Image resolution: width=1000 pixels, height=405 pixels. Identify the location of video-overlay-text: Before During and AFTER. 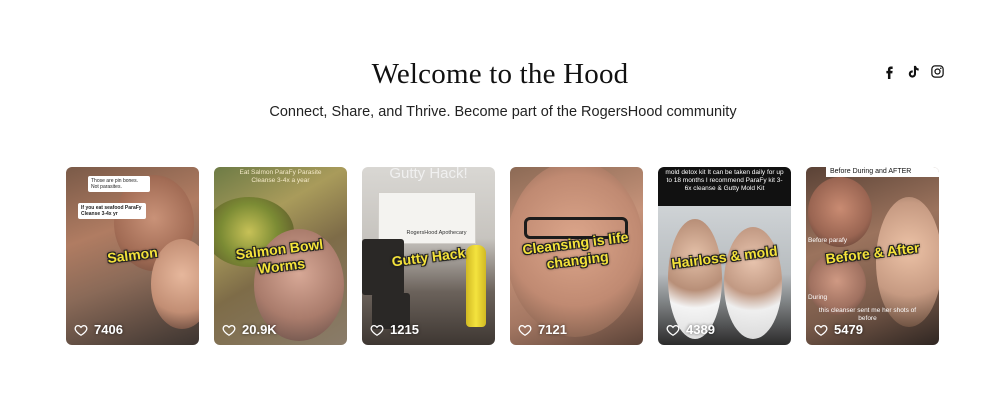
(882, 172).